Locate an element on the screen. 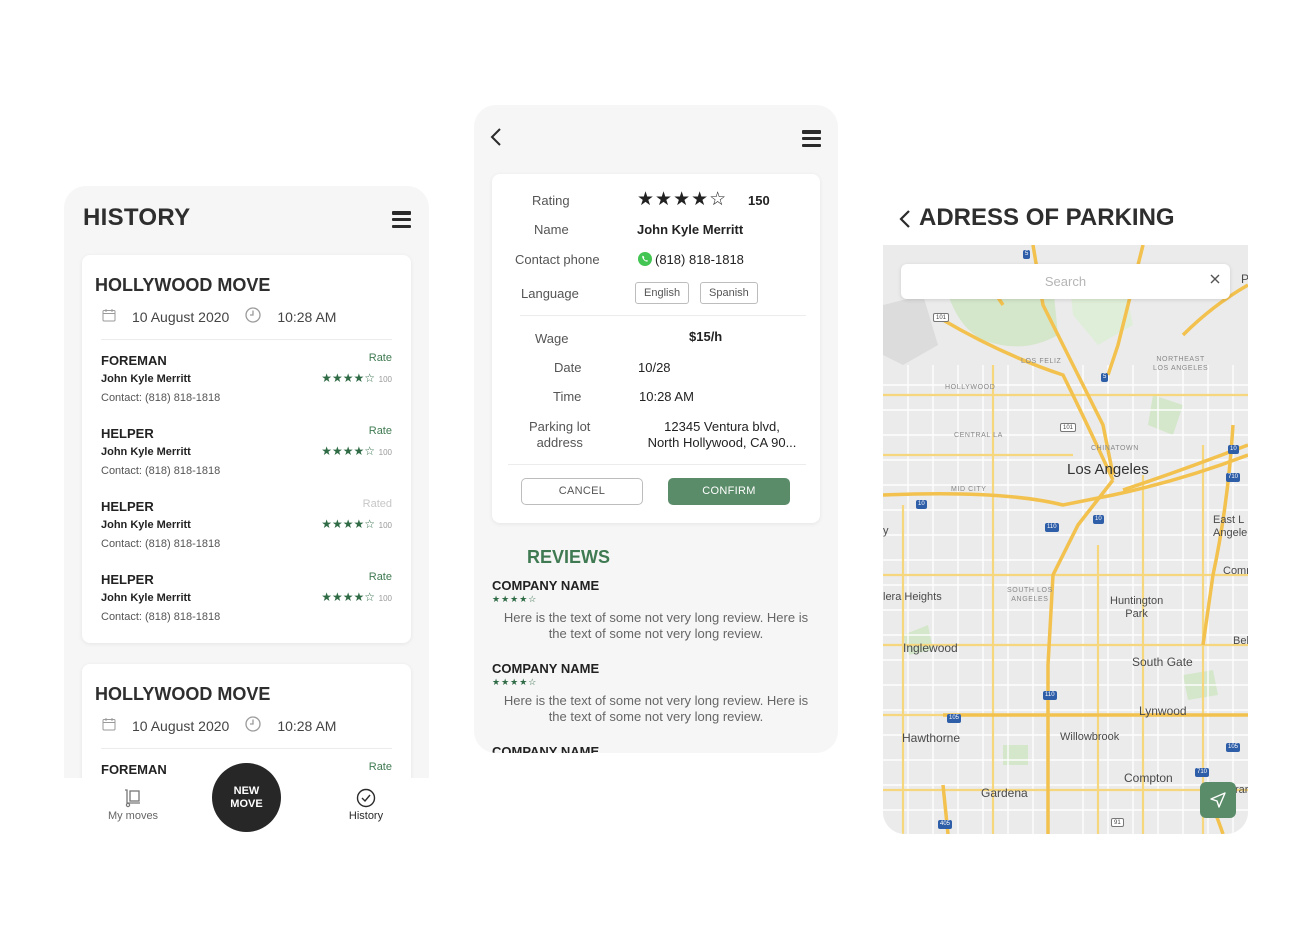 Image resolution: width=1312 pixels, height=940 pixels. review-item: COMPANY NAME is located at coordinates (656, 748).